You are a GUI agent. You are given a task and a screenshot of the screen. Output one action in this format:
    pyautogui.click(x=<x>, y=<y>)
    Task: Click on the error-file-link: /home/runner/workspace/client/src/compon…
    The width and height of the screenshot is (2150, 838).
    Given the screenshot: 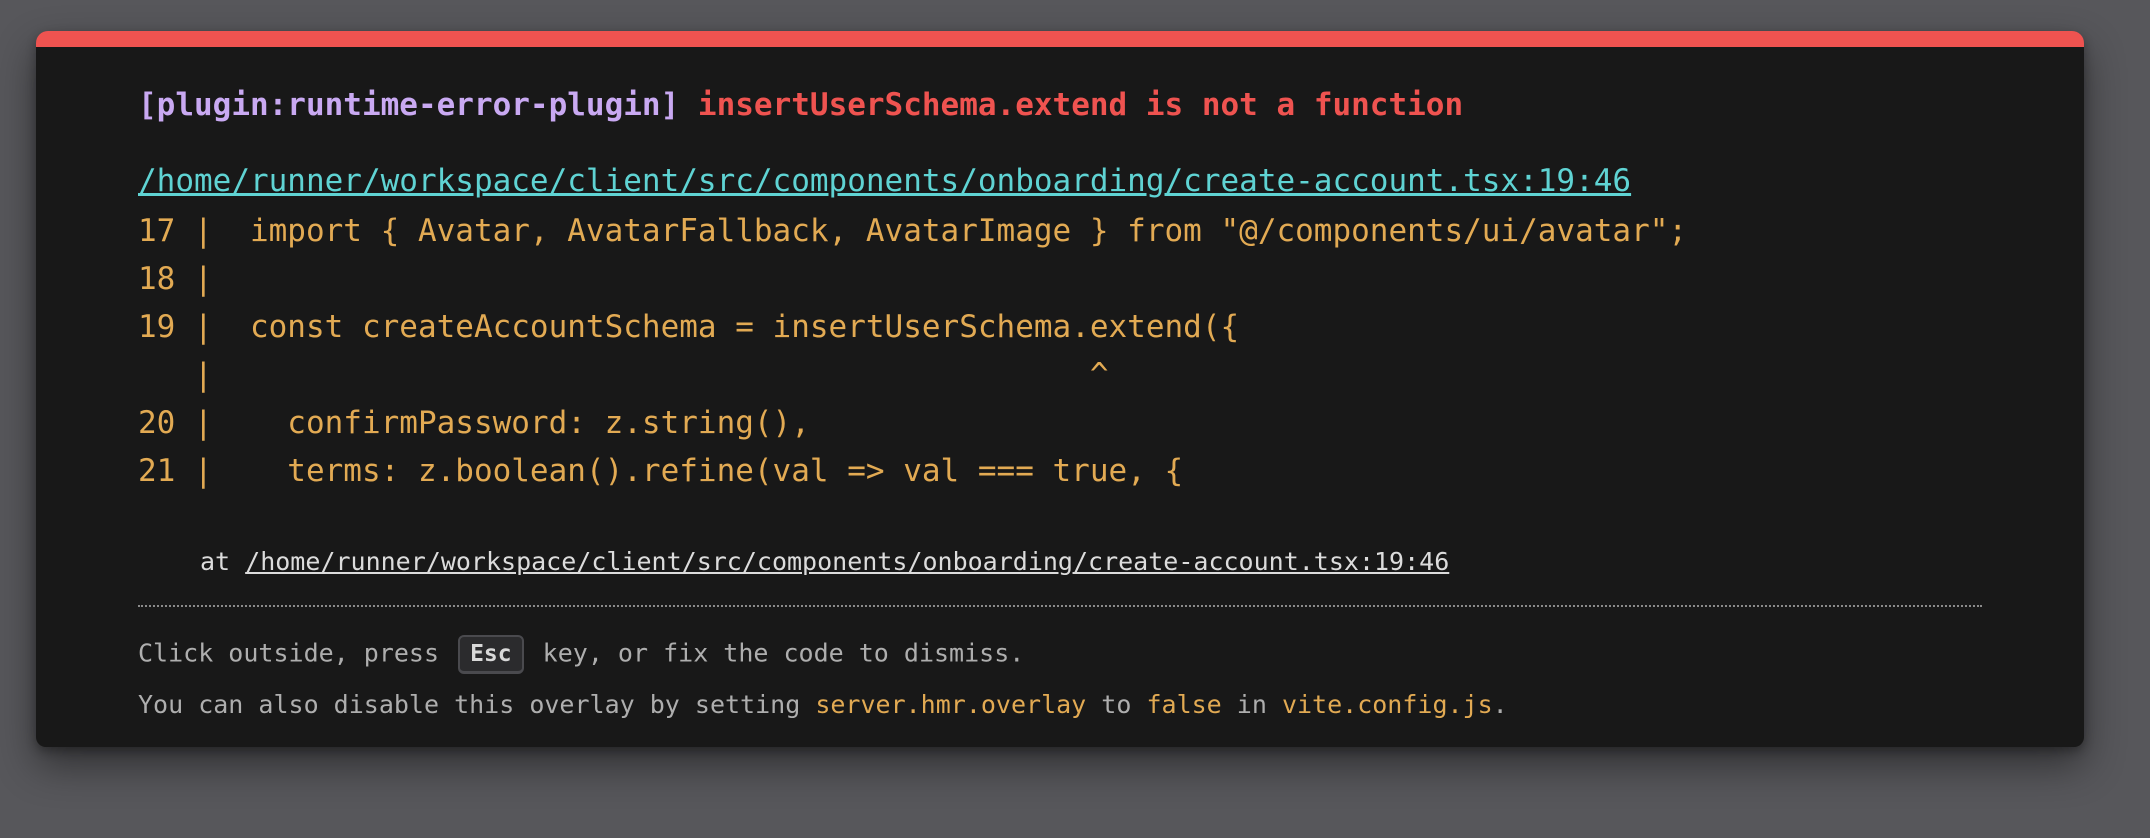 What is the action you would take?
    pyautogui.click(x=884, y=181)
    